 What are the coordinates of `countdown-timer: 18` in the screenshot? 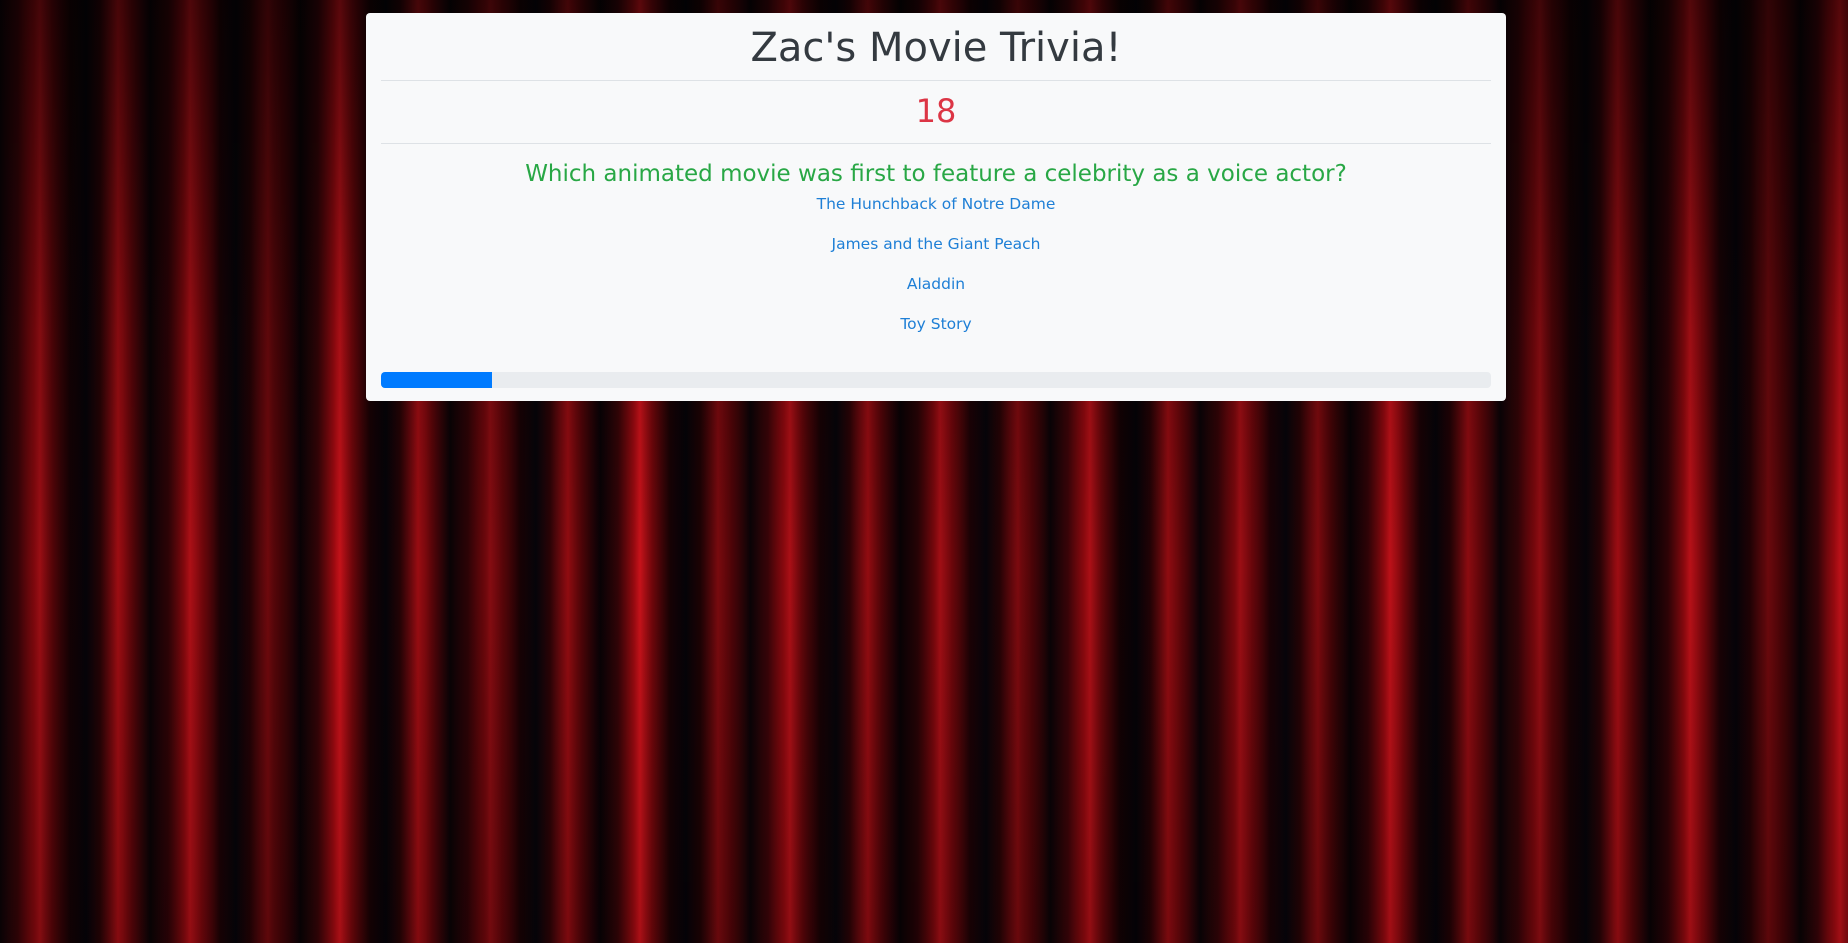 It's located at (936, 111).